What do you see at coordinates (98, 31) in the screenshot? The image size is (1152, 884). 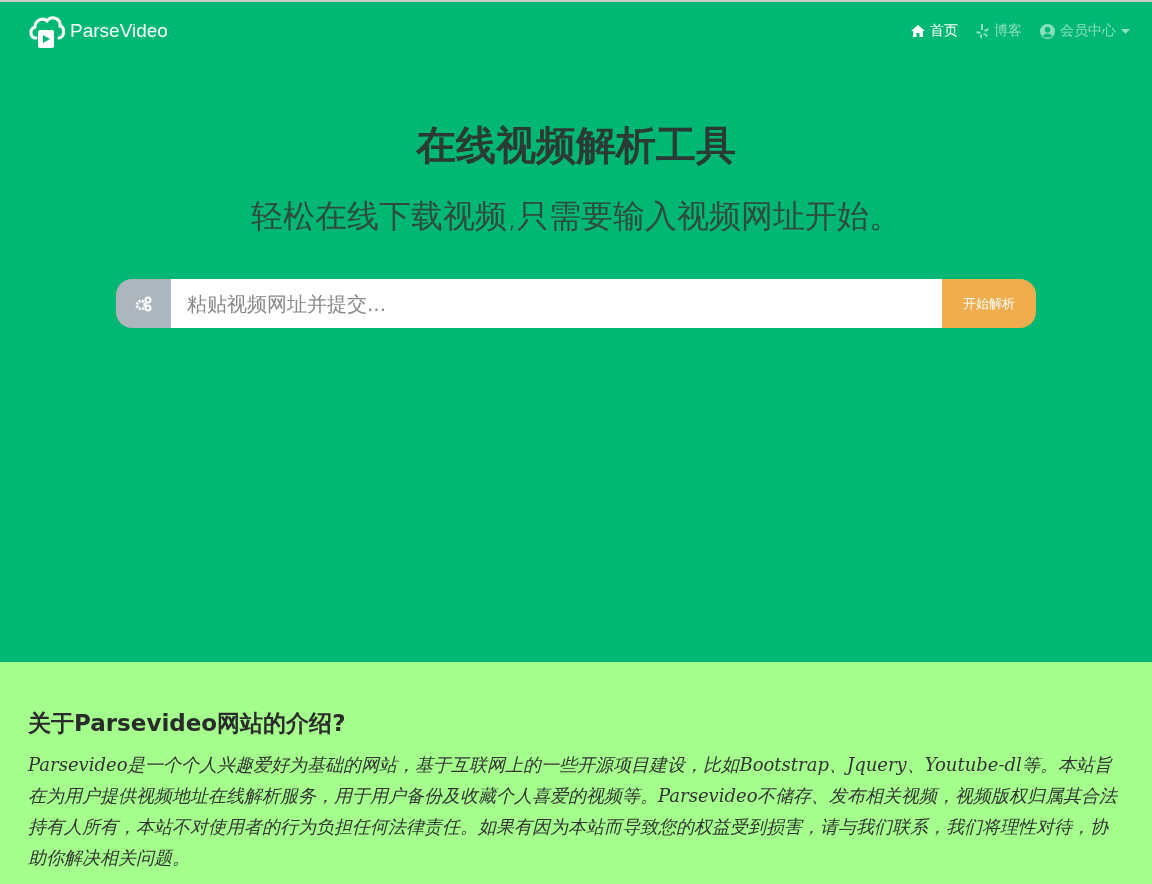 I see `brand-logo-link: ParseVideo` at bounding box center [98, 31].